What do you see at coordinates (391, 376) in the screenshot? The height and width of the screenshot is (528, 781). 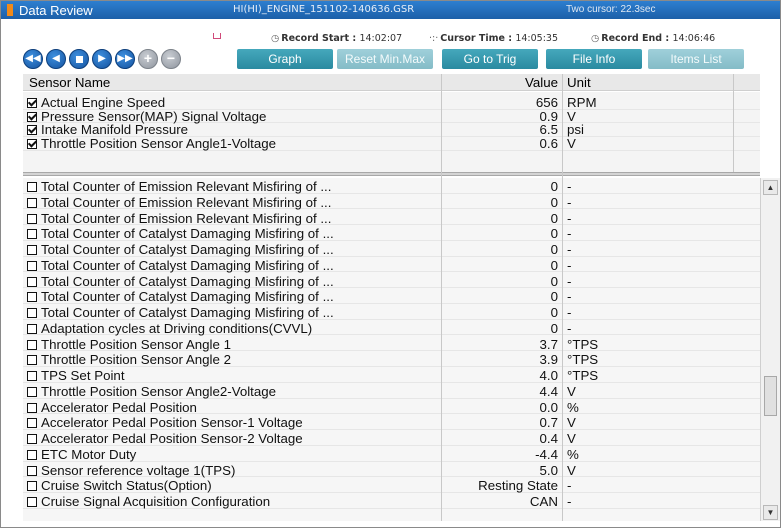 I see `table-row: TPS Set Point 4.0 °TPS` at bounding box center [391, 376].